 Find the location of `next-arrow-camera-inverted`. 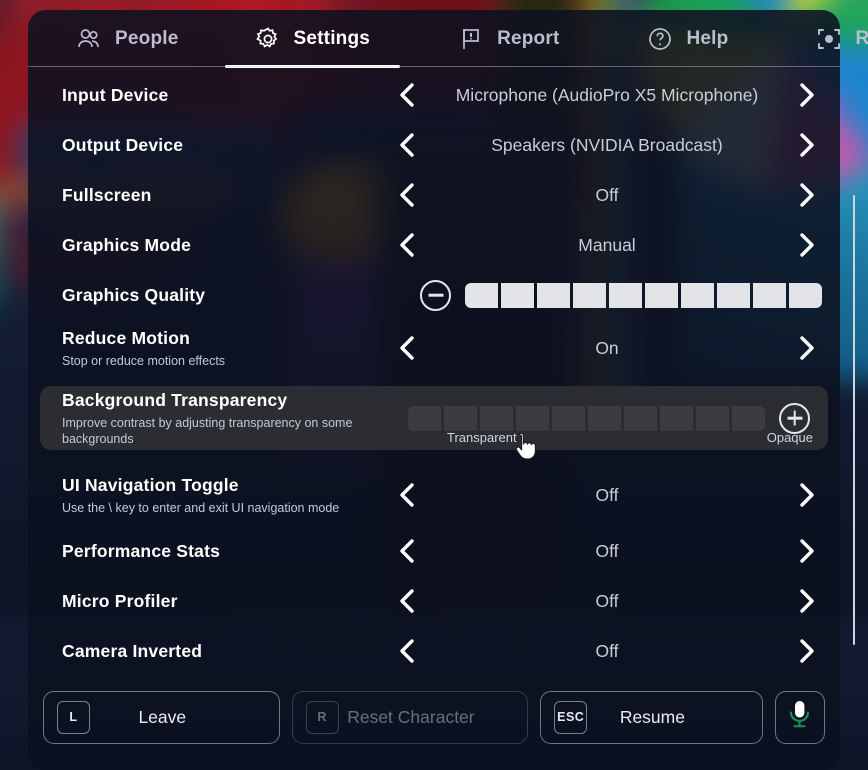

next-arrow-camera-inverted is located at coordinates (807, 651).